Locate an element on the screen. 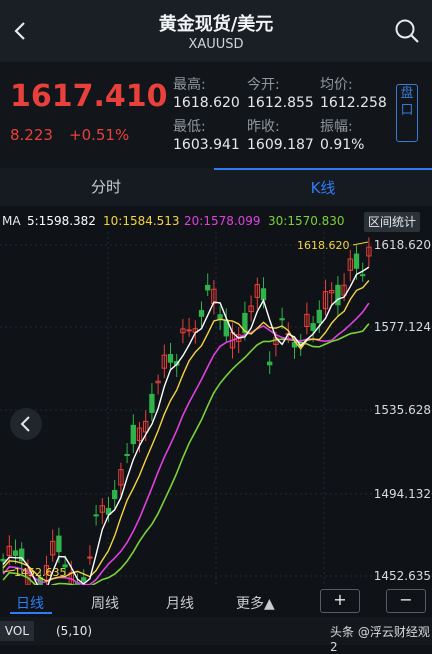 Image resolution: width=432 pixels, height=654 pixels. ma10-value: 10:1584.513 is located at coordinates (141, 221).